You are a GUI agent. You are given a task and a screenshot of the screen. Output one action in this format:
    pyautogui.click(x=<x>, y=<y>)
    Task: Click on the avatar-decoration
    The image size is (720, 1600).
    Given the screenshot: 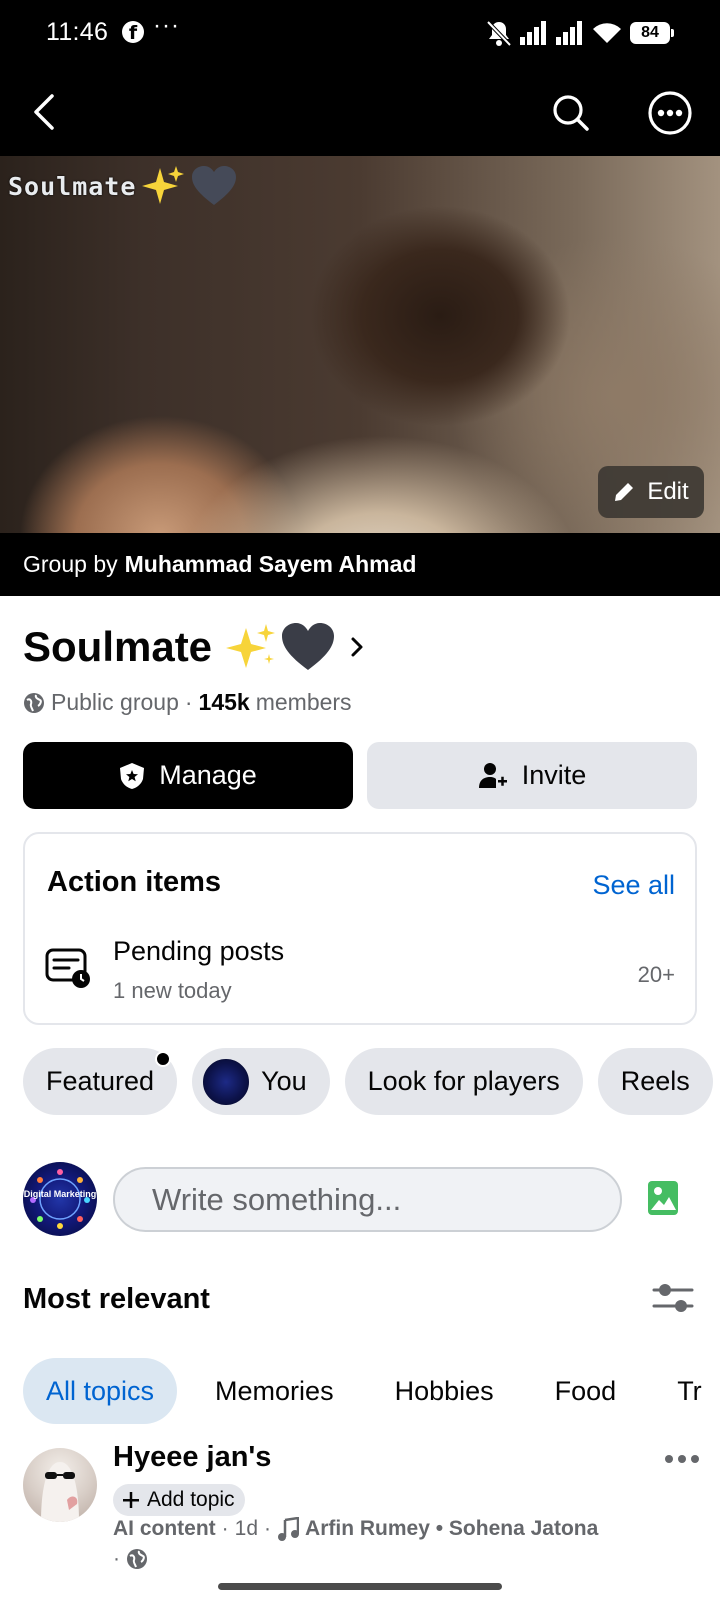 What is the action you would take?
    pyautogui.click(x=60, y=1199)
    